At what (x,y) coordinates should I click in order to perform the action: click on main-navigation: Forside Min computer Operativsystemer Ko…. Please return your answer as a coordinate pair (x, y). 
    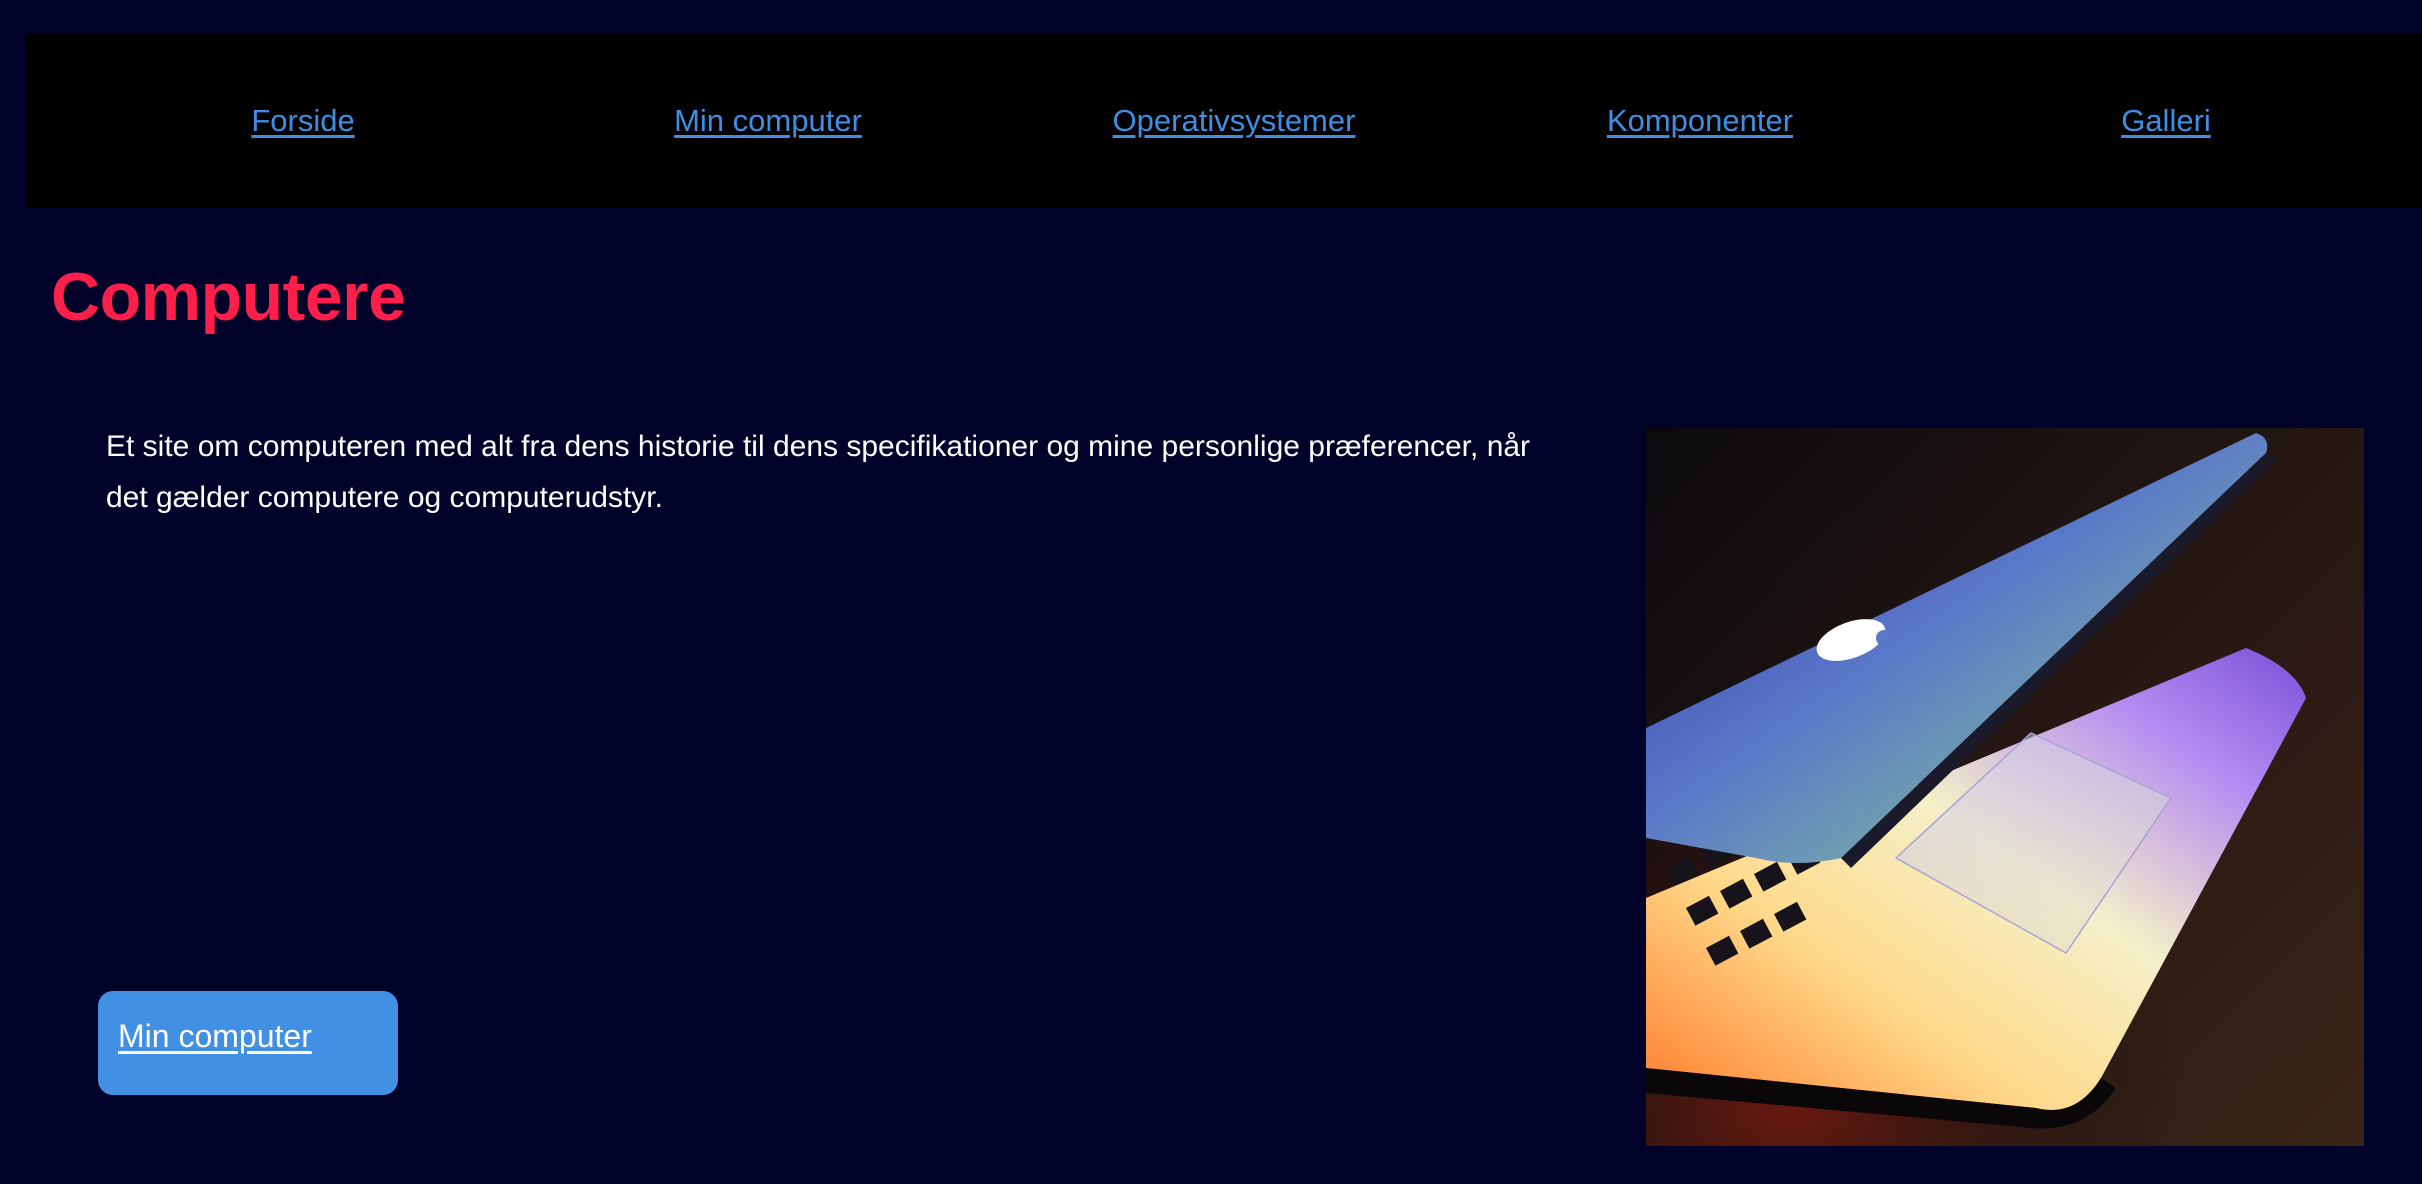
    Looking at the image, I should click on (1223, 121).